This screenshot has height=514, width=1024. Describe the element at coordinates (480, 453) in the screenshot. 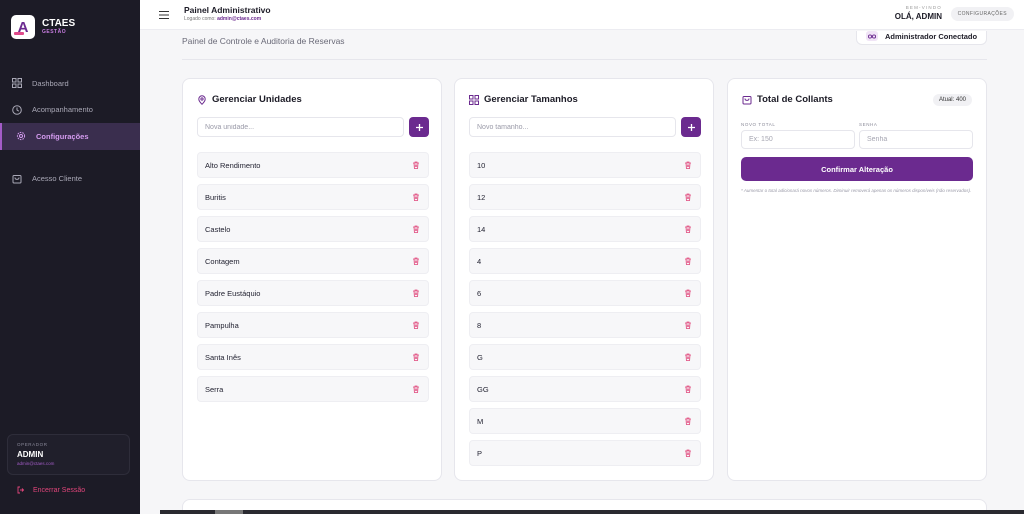

I see `list-item-label: P` at that location.